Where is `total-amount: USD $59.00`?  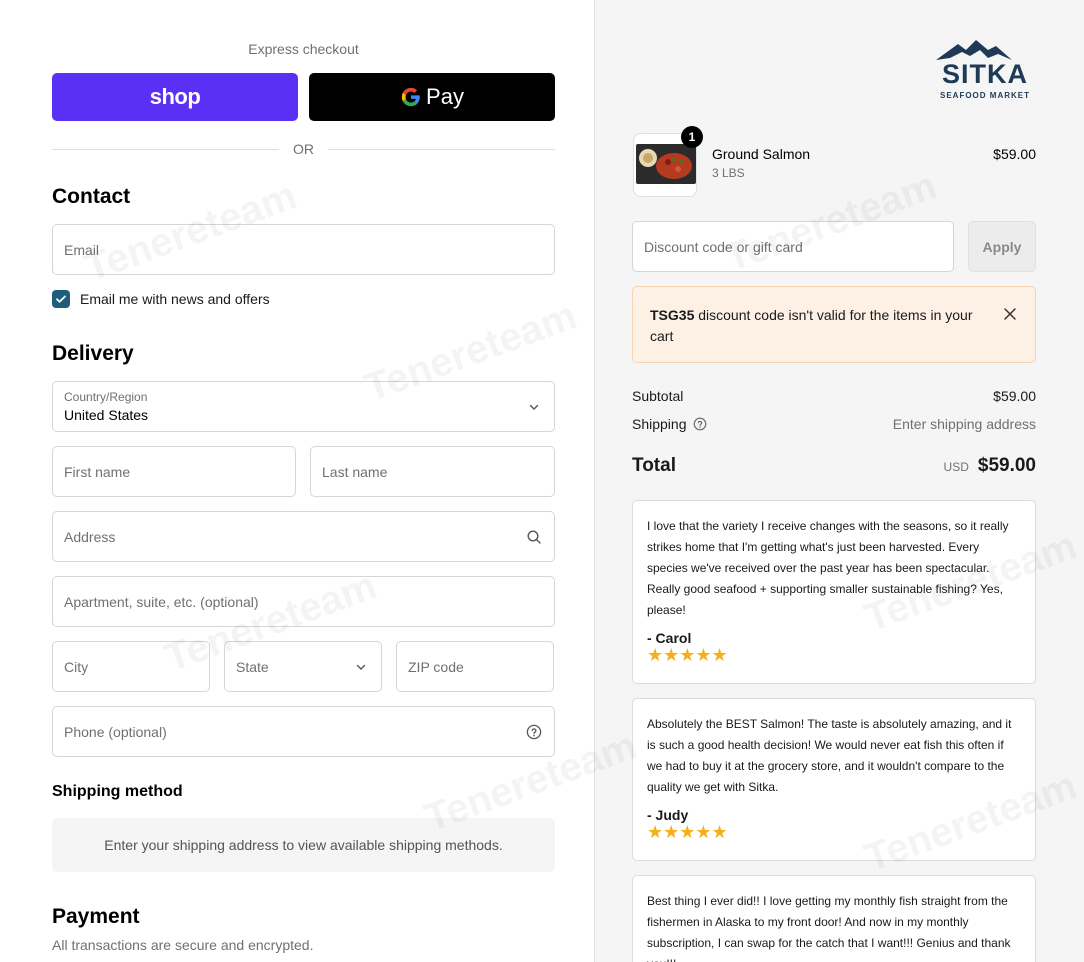 total-amount: USD $59.00 is located at coordinates (990, 466).